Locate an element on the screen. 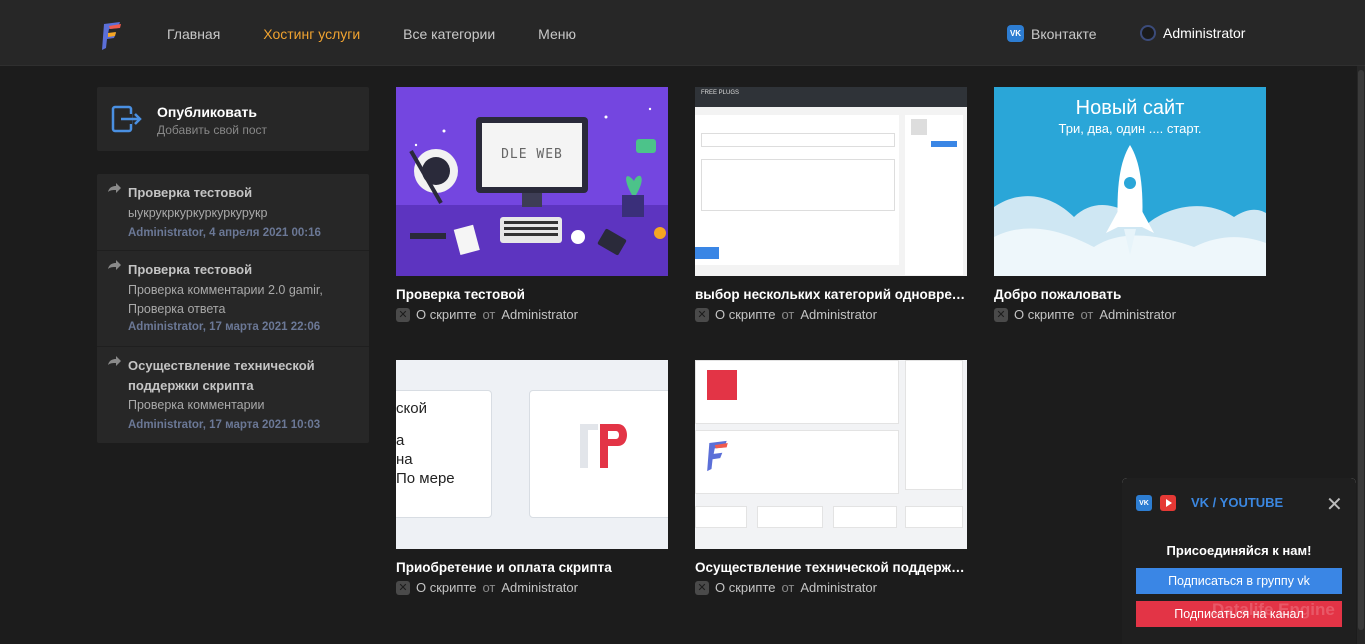 This screenshot has height=644, width=1365. post-title: Добро пожаловать is located at coordinates (1130, 294).